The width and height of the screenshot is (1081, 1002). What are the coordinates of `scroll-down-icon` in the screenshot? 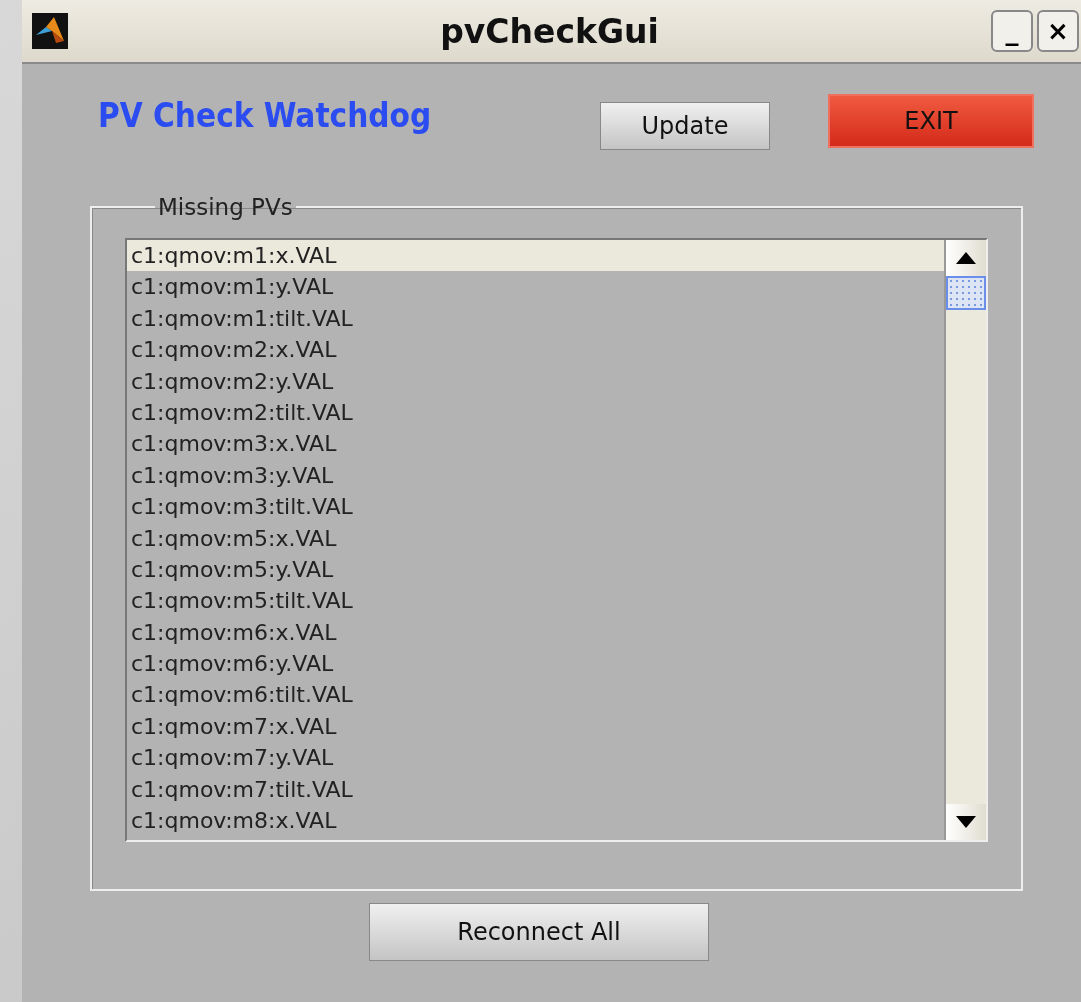 It's located at (966, 822).